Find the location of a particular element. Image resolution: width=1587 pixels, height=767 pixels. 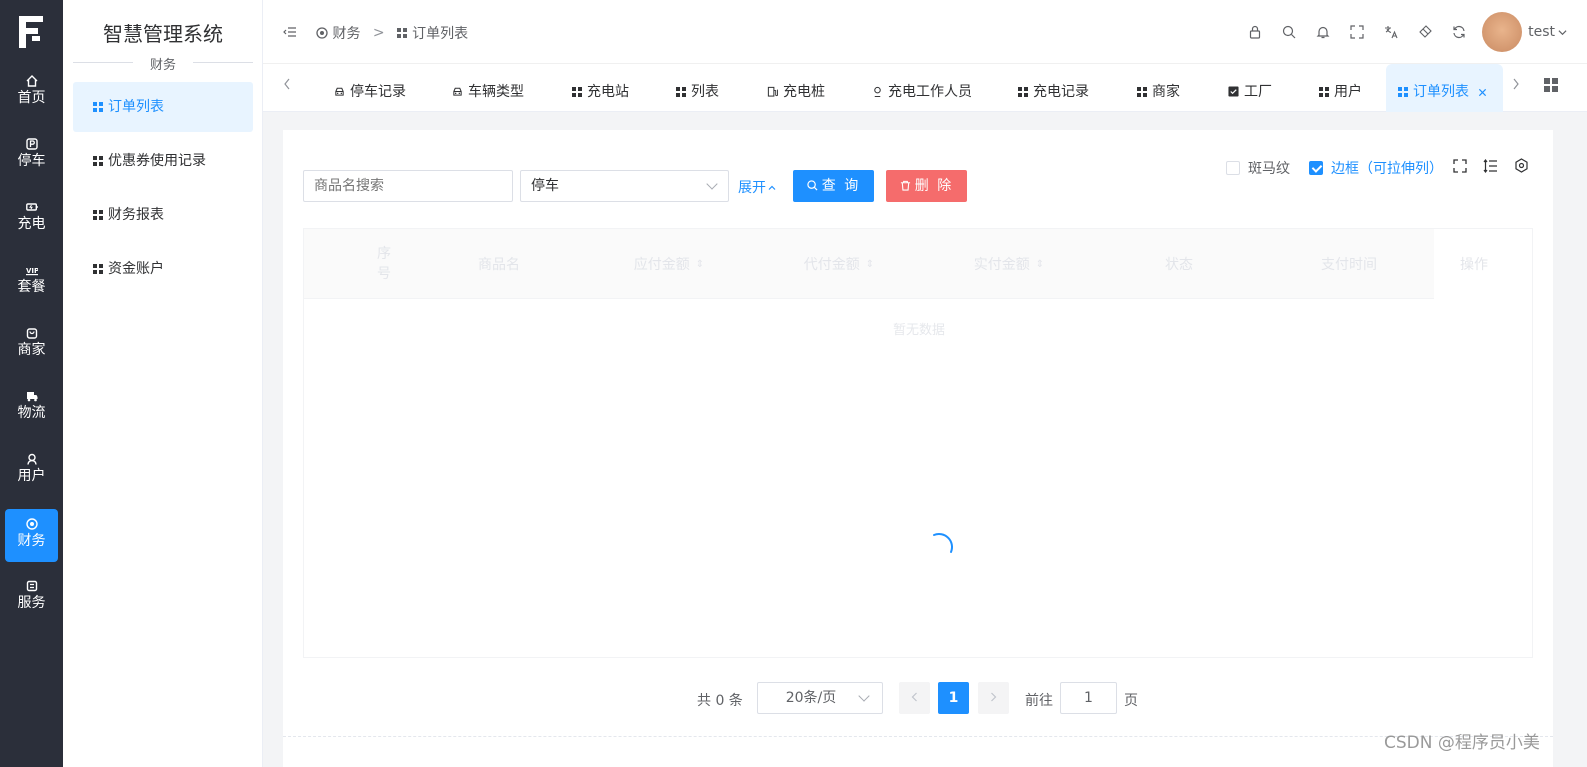

tab-vehicle-types: 车辆类型 is located at coordinates (488, 88).